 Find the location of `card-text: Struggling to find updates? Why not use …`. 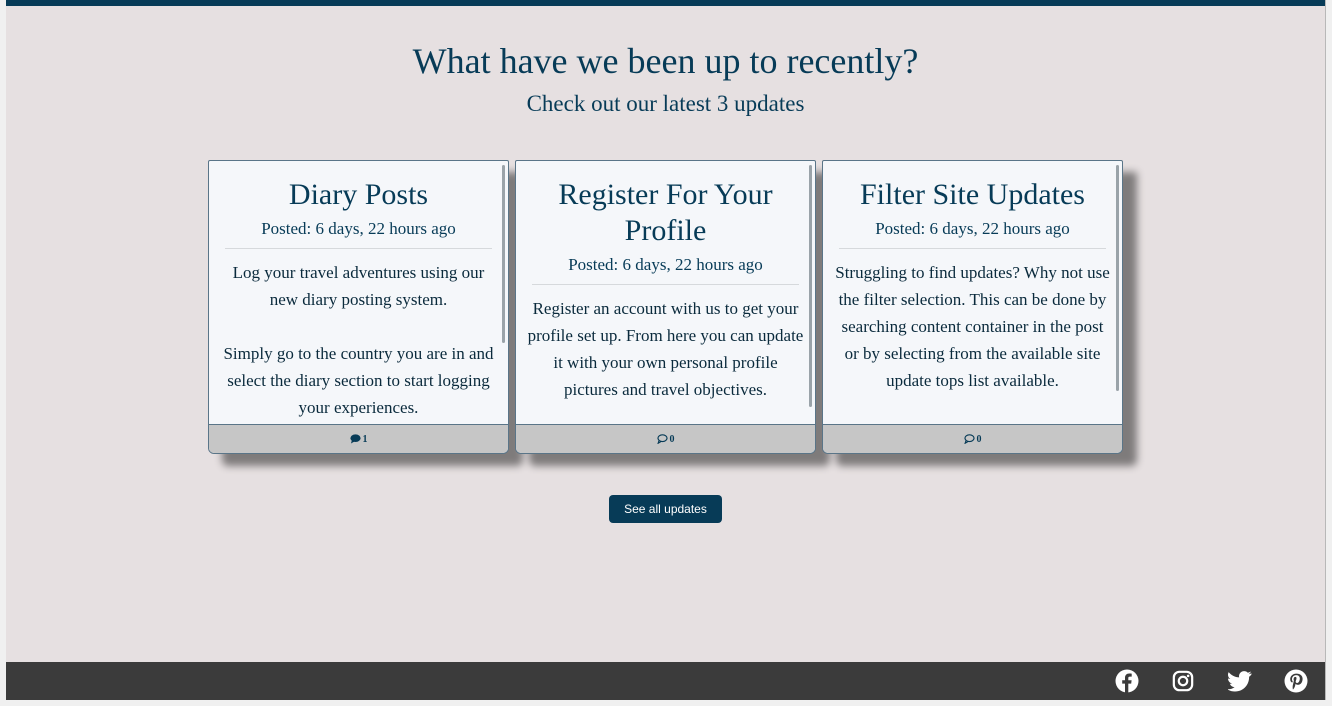

card-text: Struggling to find updates? Why not use … is located at coordinates (972, 326).